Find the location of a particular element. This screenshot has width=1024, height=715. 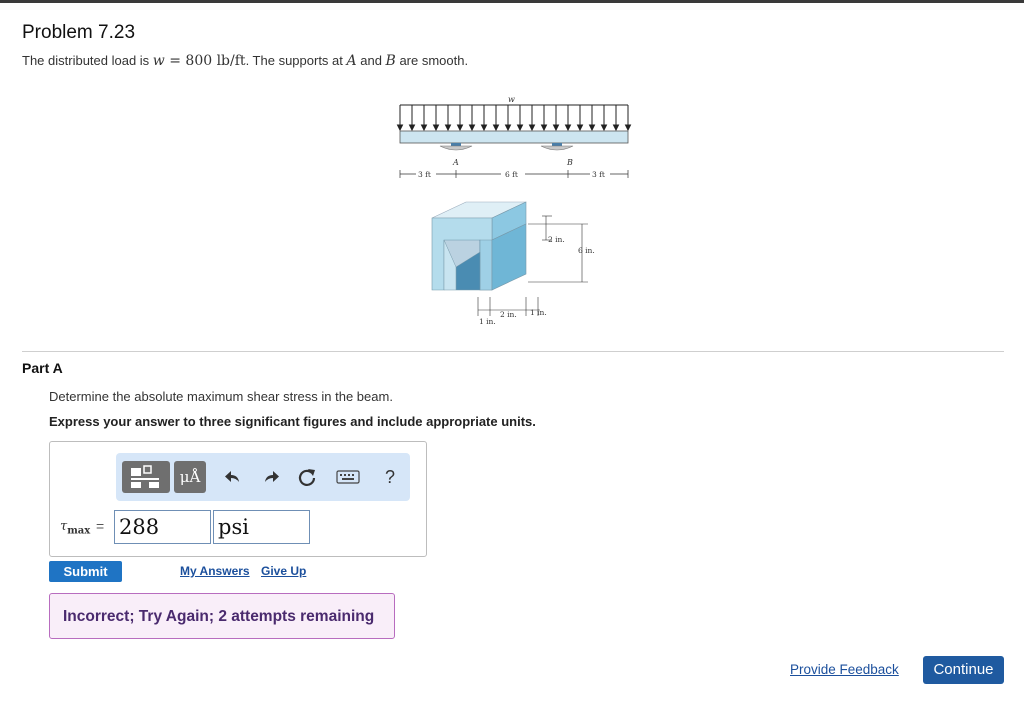

give-up-link: Give Up is located at coordinates (283, 571).